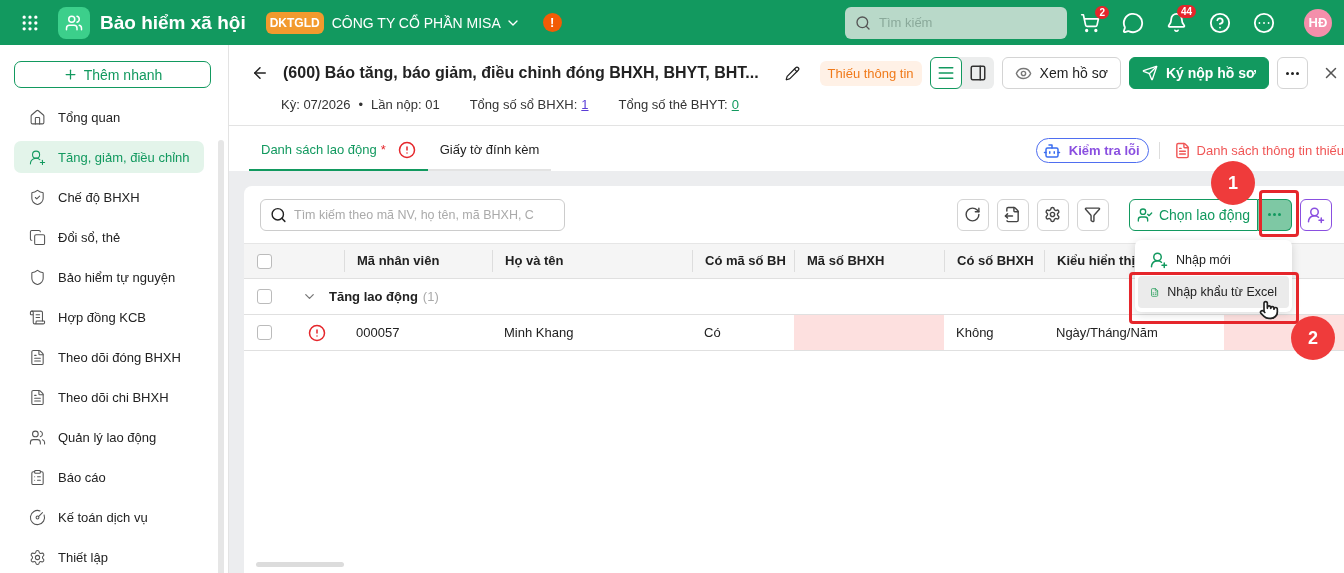 This screenshot has height=573, width=1344. Describe the element at coordinates (37, 277) in the screenshot. I see `shield-icon` at that location.